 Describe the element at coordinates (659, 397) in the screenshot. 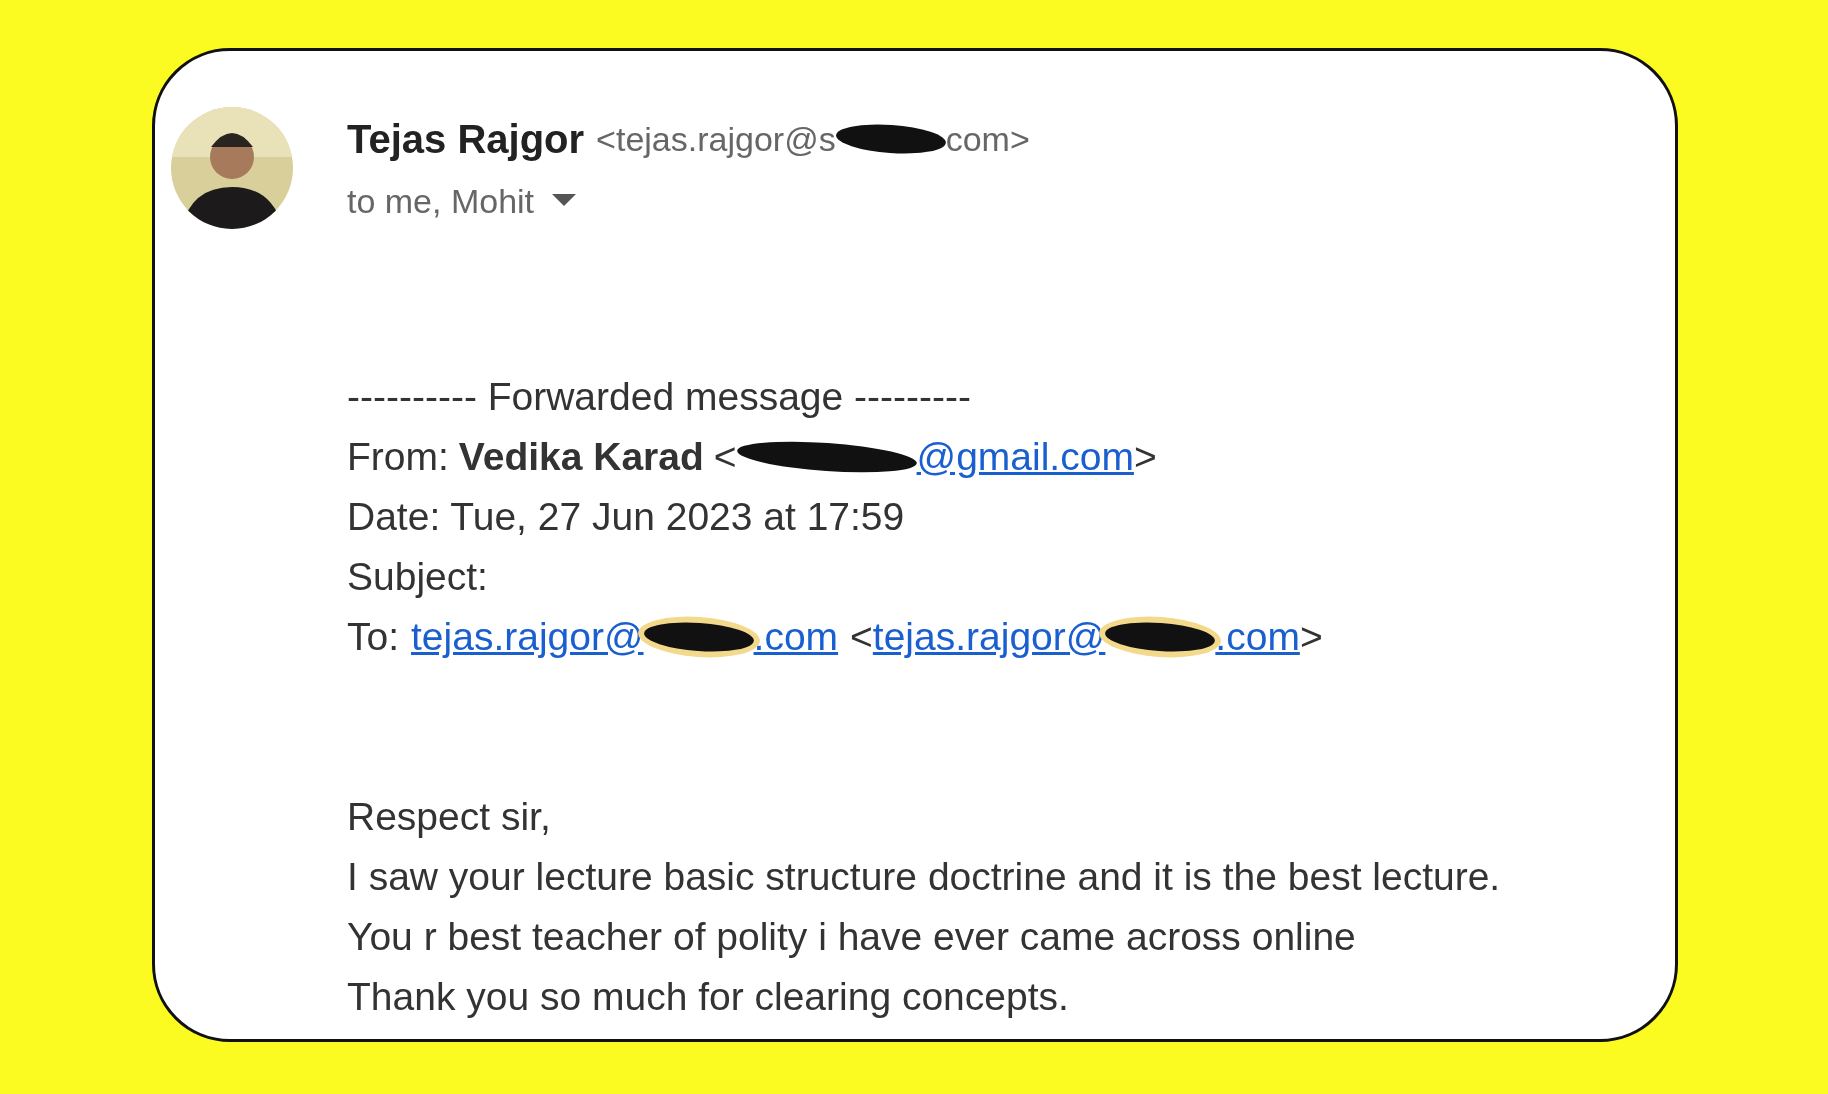

I see `forwarded-header: ---------- Forwarded message ---------` at that location.